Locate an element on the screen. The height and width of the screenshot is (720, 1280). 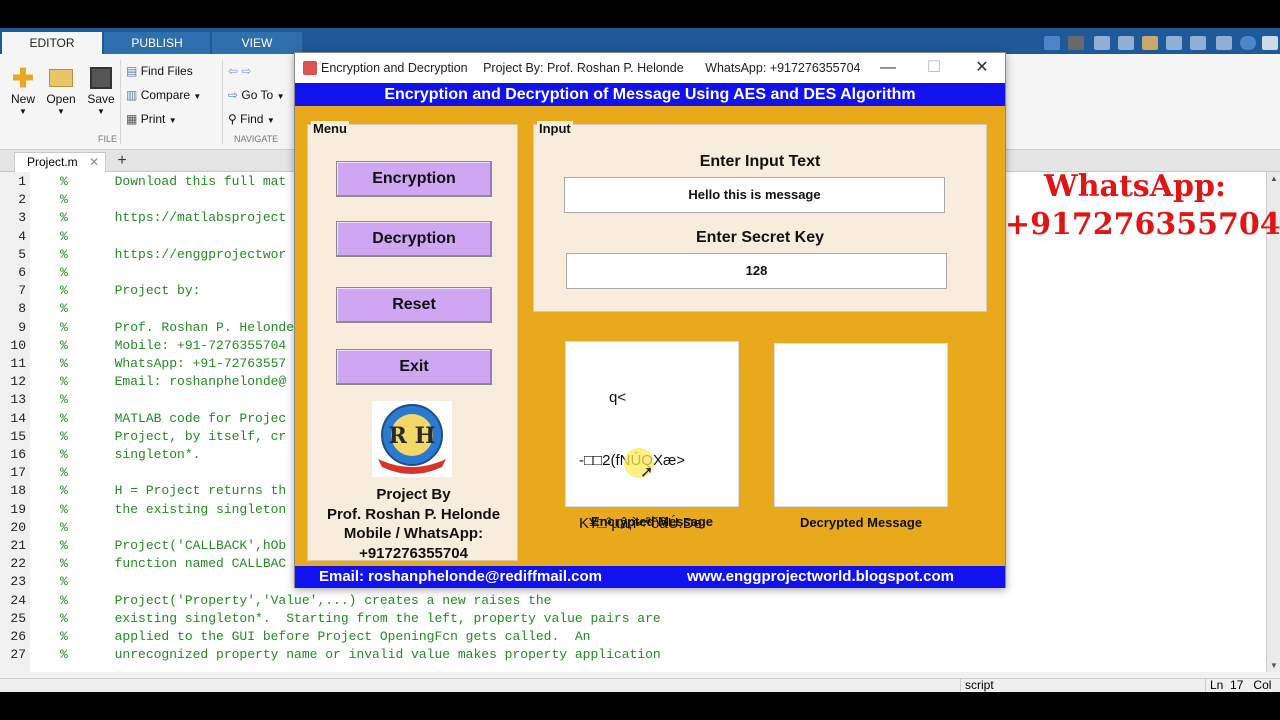
code-line: % Download this full mat is located at coordinates (173, 181).